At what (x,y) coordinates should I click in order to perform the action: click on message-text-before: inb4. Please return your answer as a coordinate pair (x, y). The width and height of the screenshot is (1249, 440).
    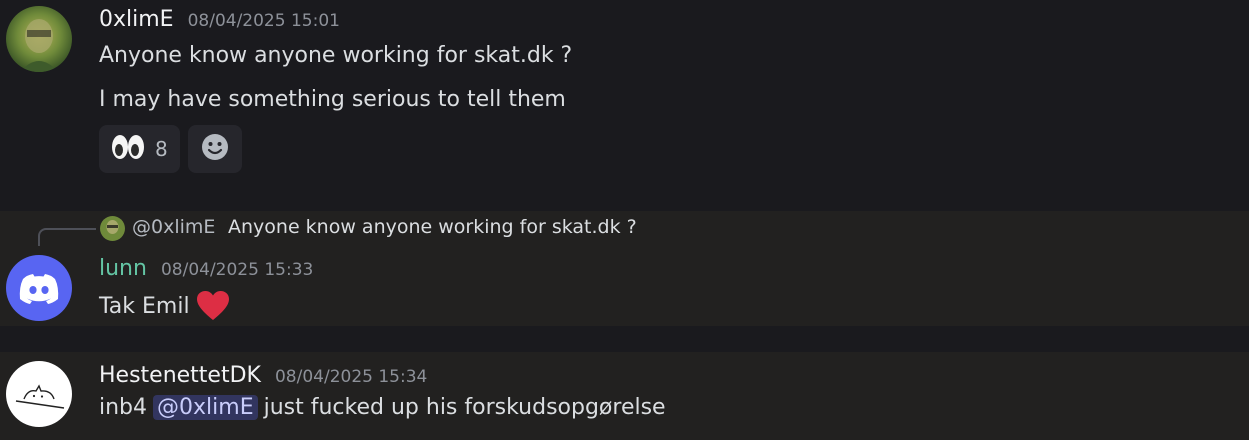
    Looking at the image, I should click on (123, 407).